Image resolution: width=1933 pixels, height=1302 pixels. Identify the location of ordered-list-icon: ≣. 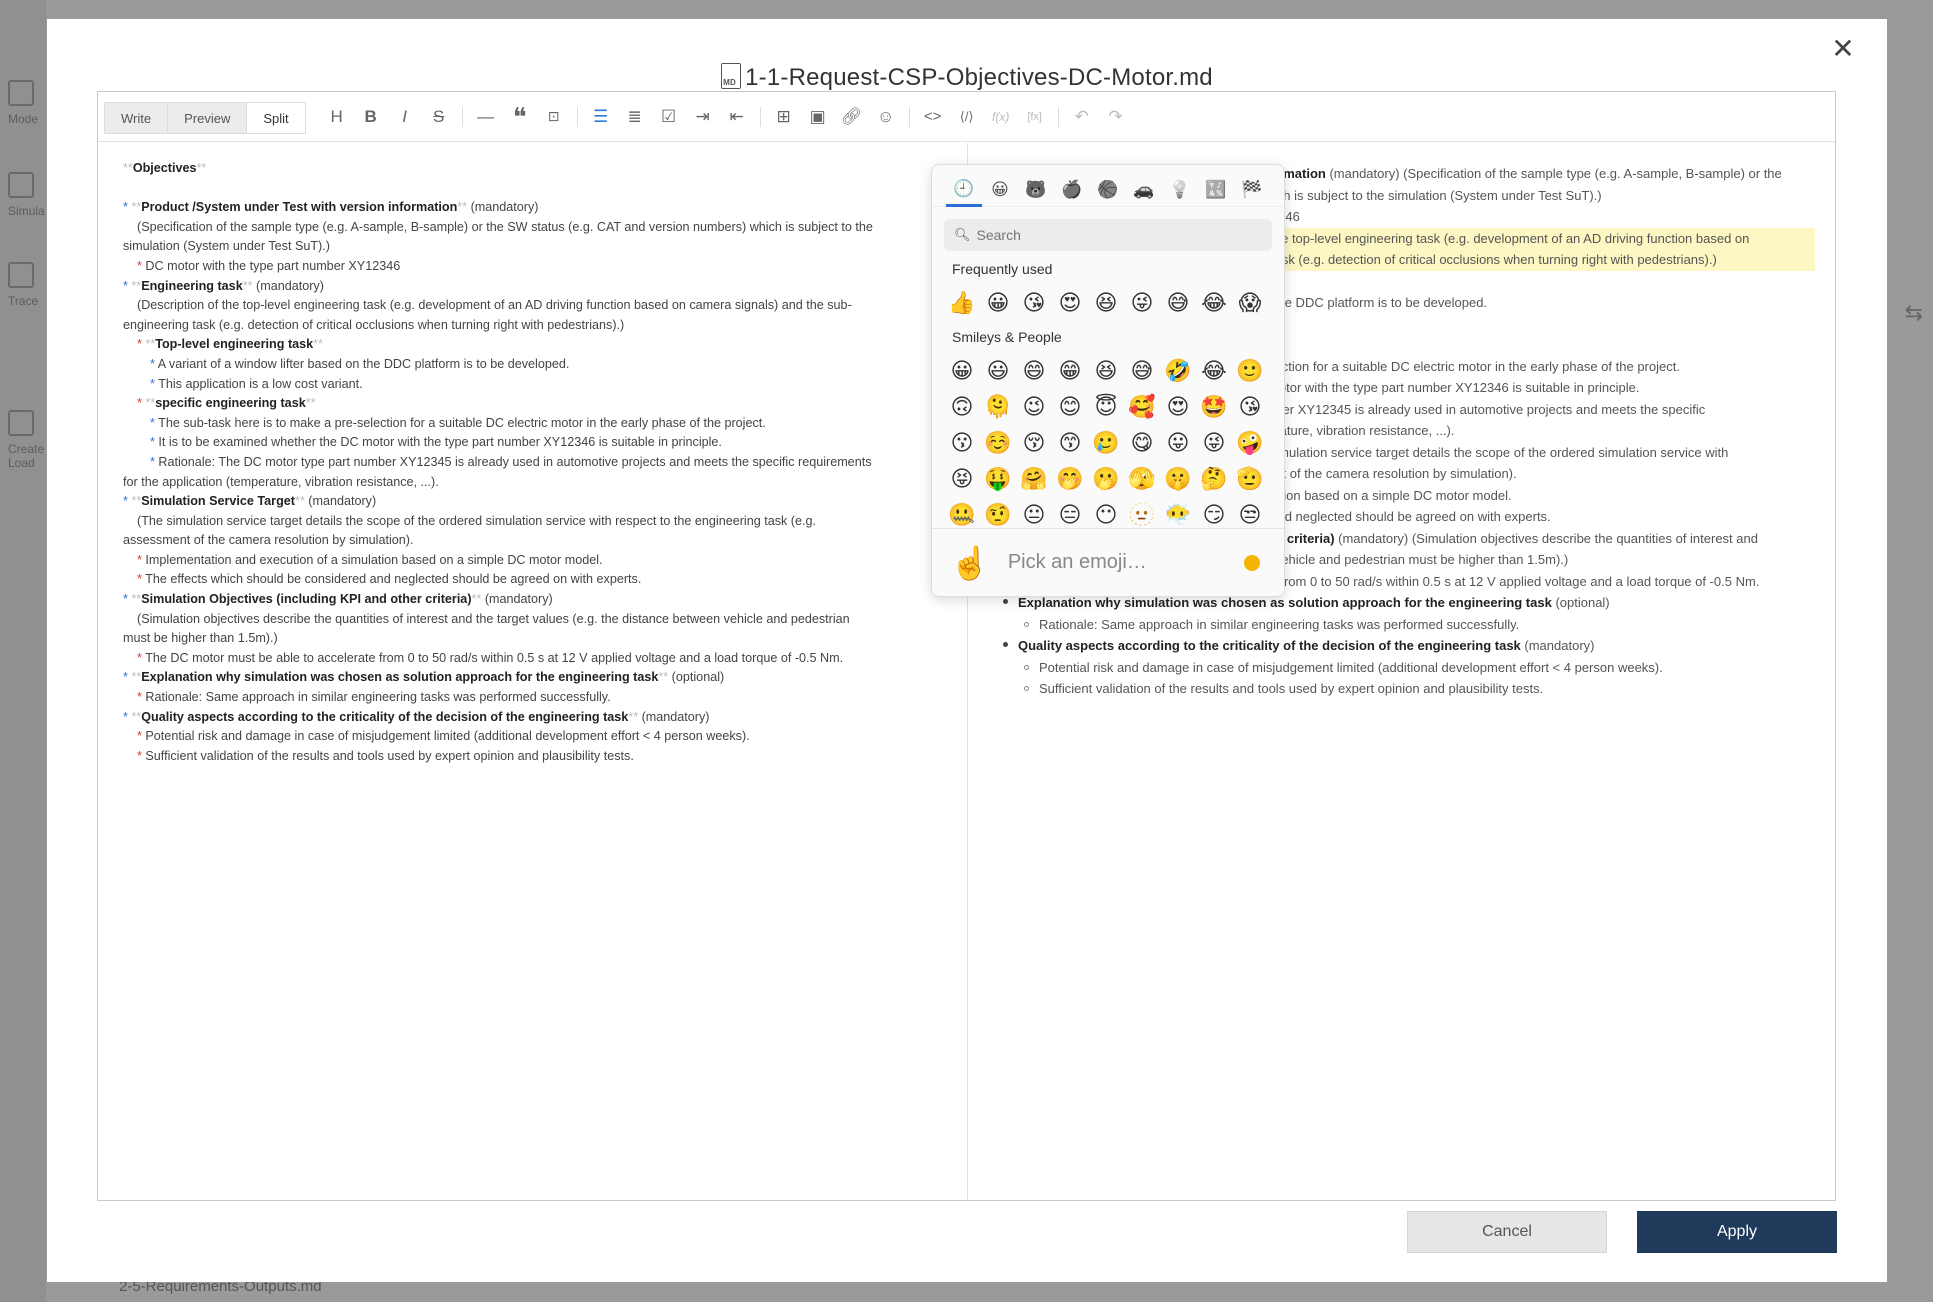
(635, 117).